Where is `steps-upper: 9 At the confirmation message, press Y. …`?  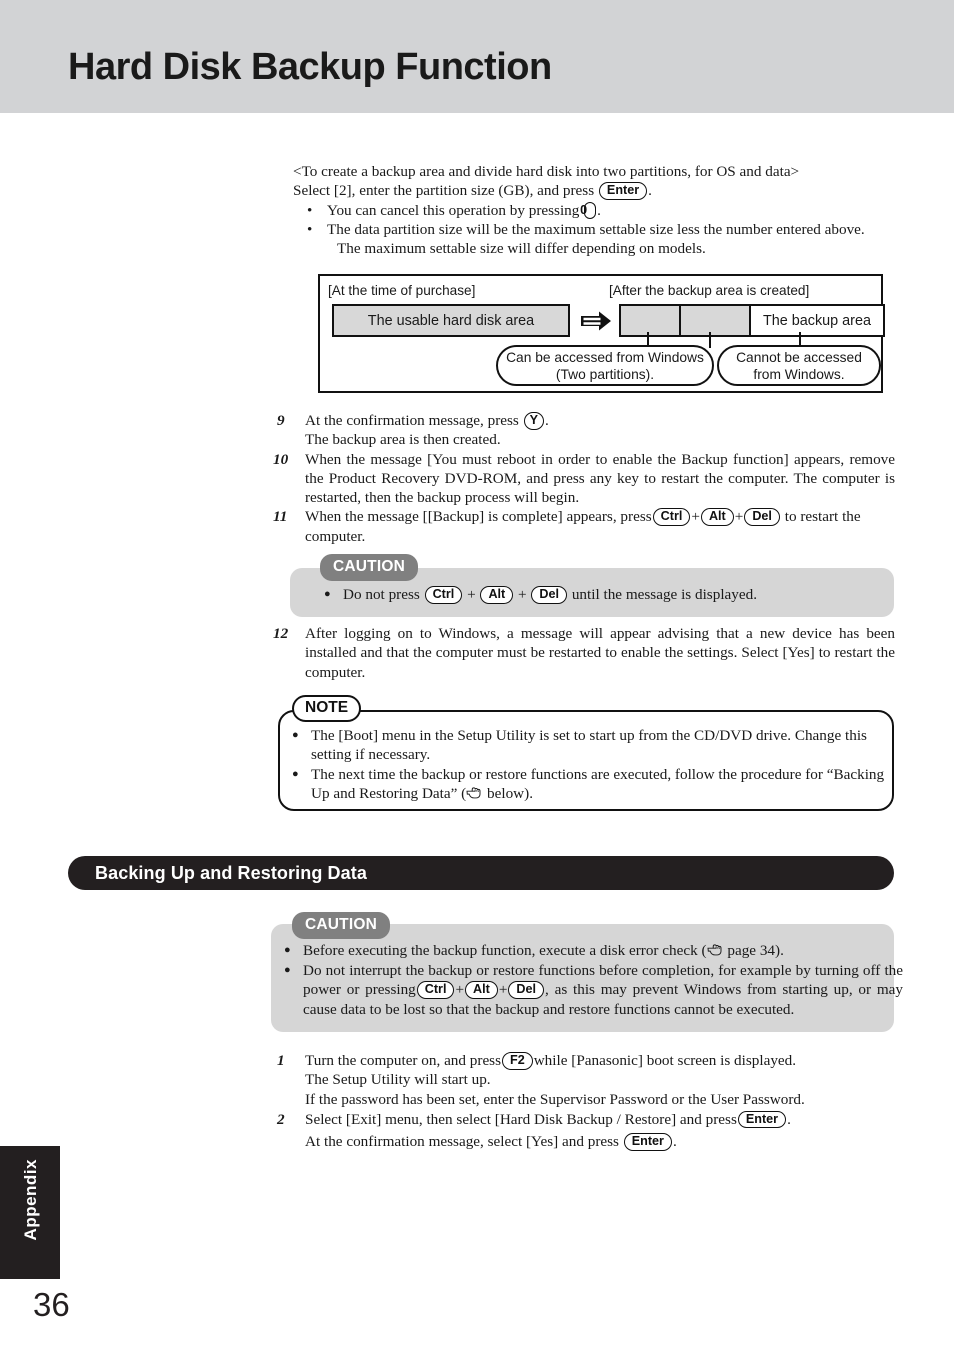 steps-upper: 9 At the confirmation message, press Y. … is located at coordinates (584, 478).